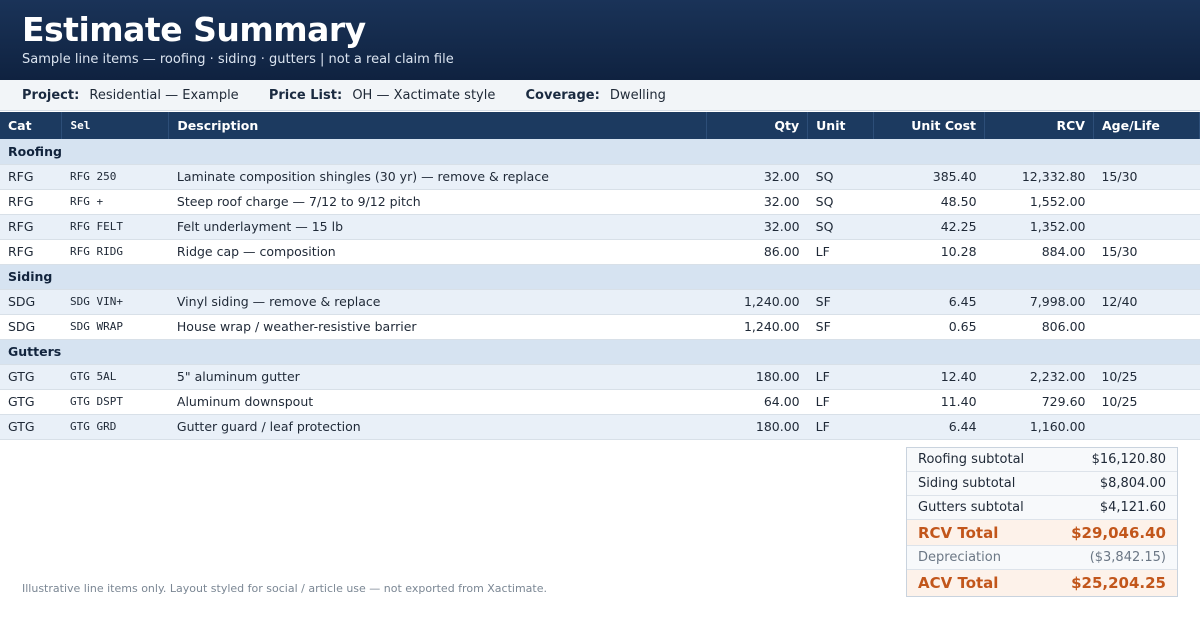  I want to click on cell-unit: SF, so click(840, 302).